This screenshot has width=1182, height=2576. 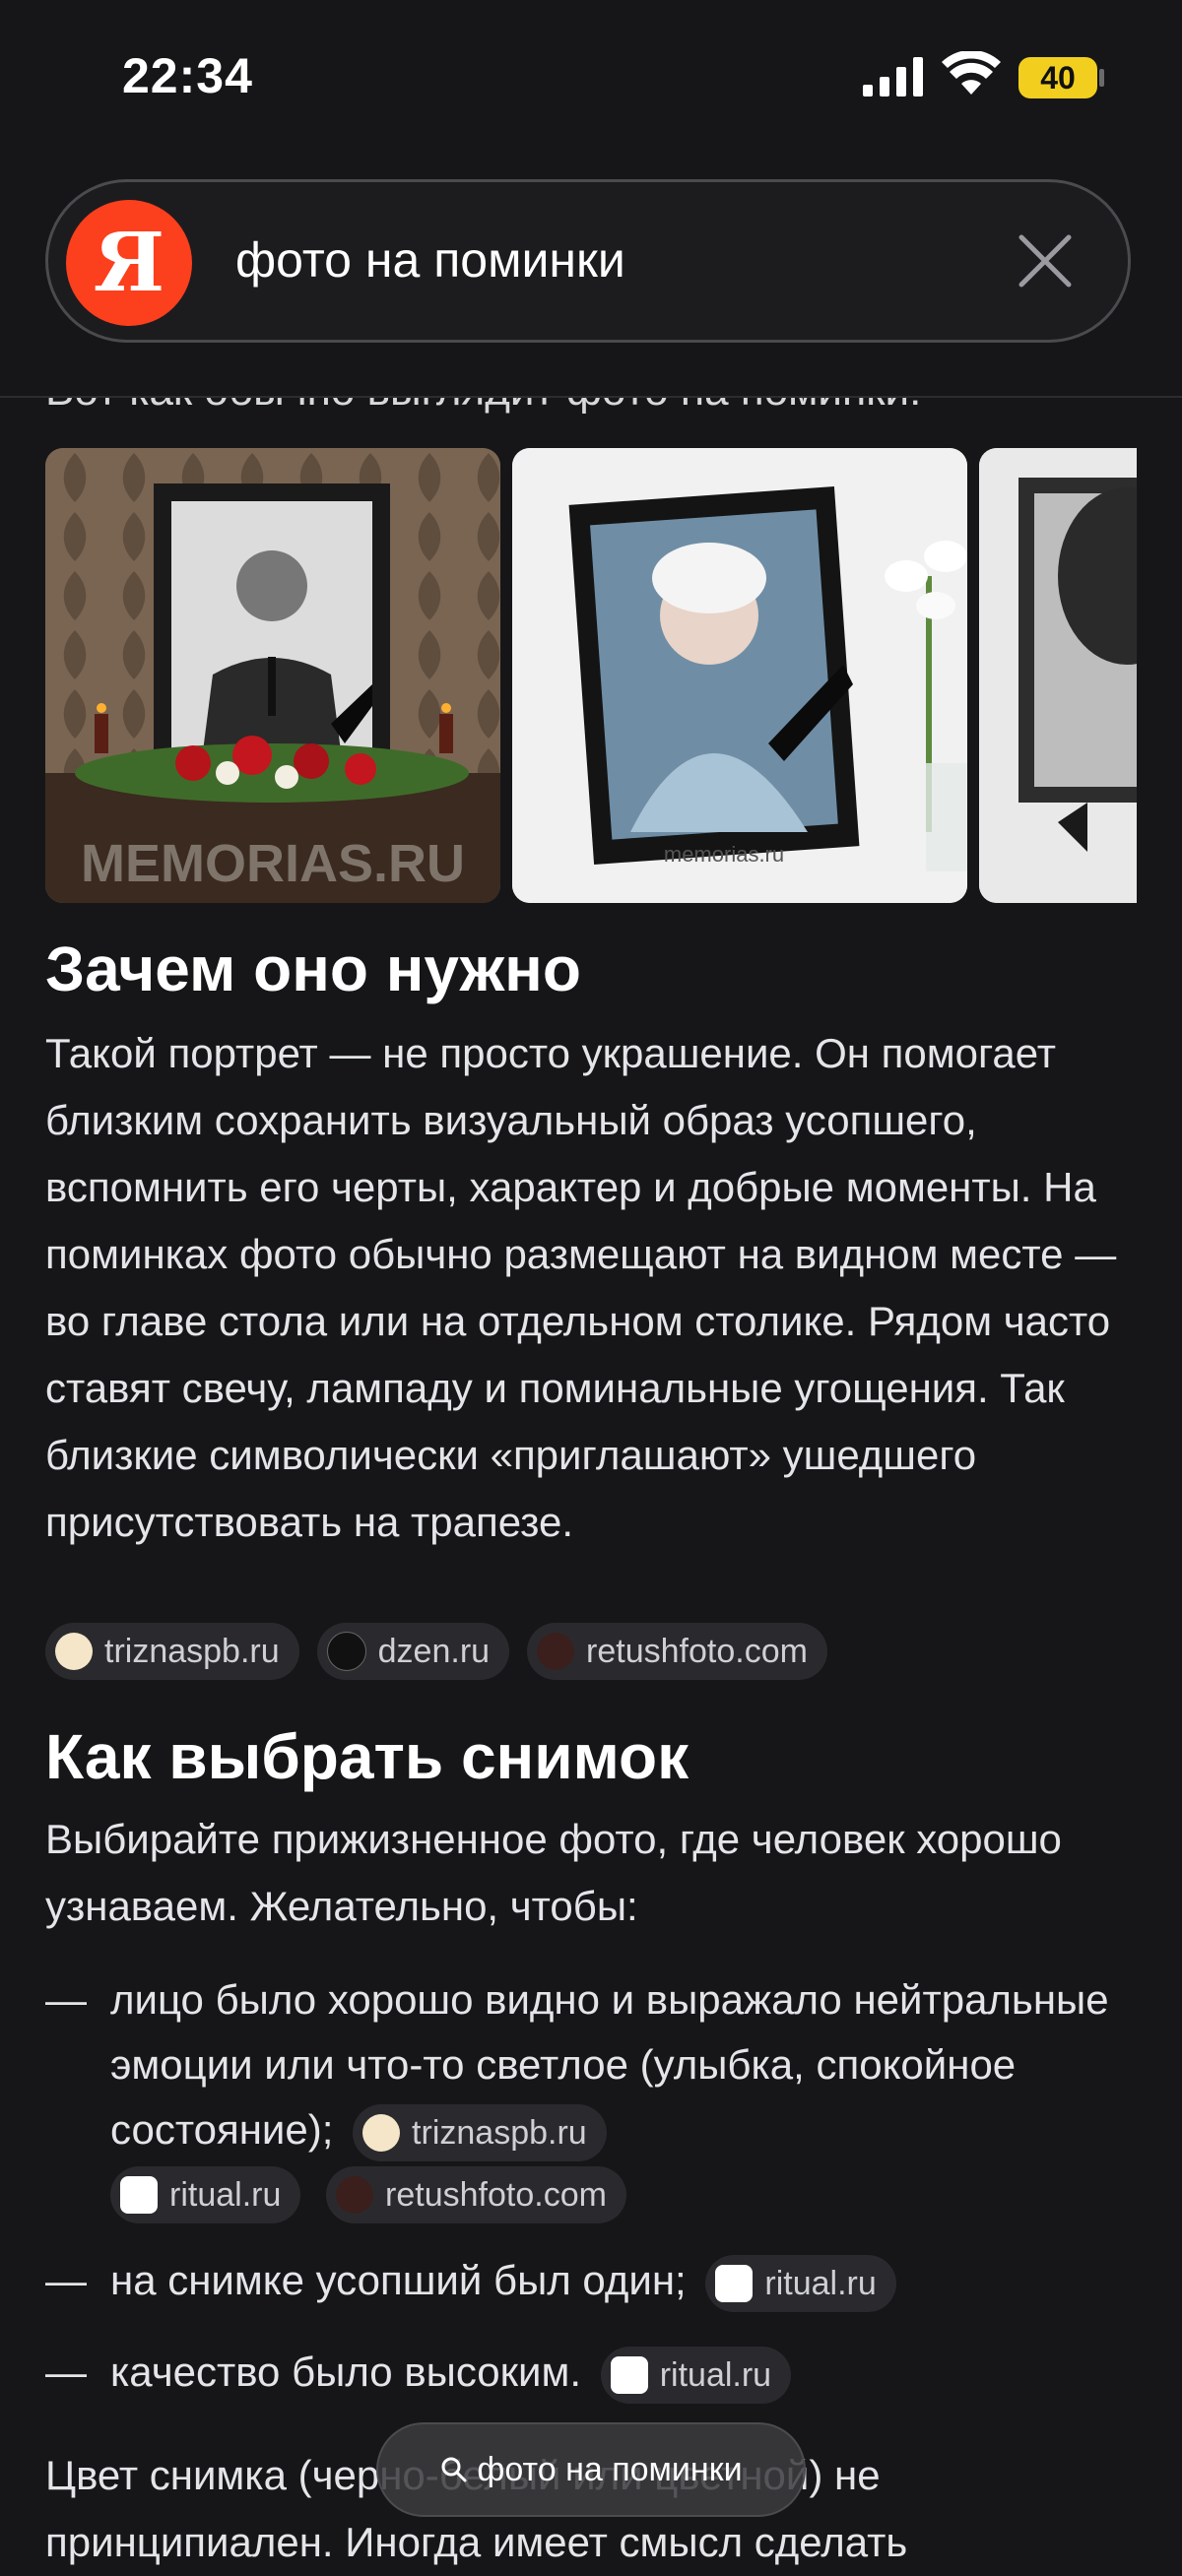 What do you see at coordinates (398, 2280) in the screenshot?
I see `list-item-label: на снимке усопший был один;` at bounding box center [398, 2280].